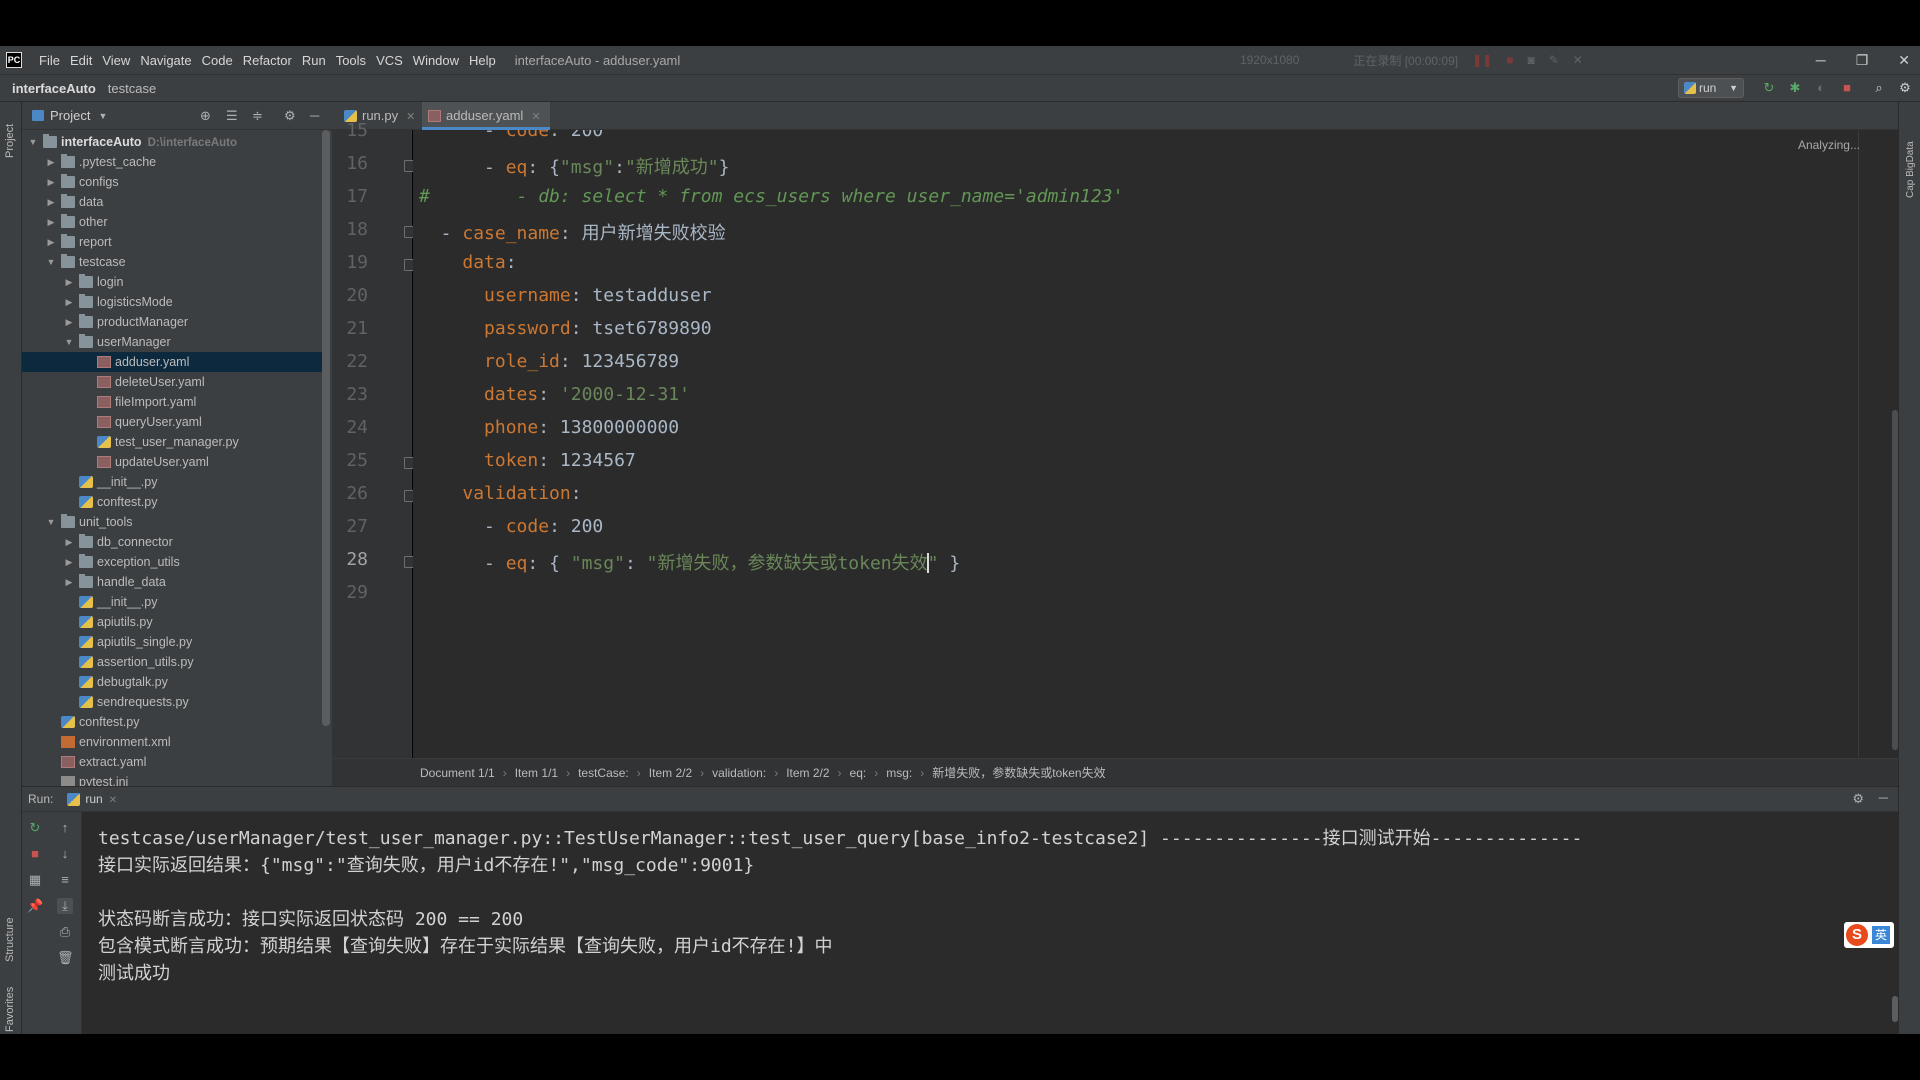 This screenshot has height=1080, width=1920. I want to click on tree-item: pytest.ini, so click(172, 779).